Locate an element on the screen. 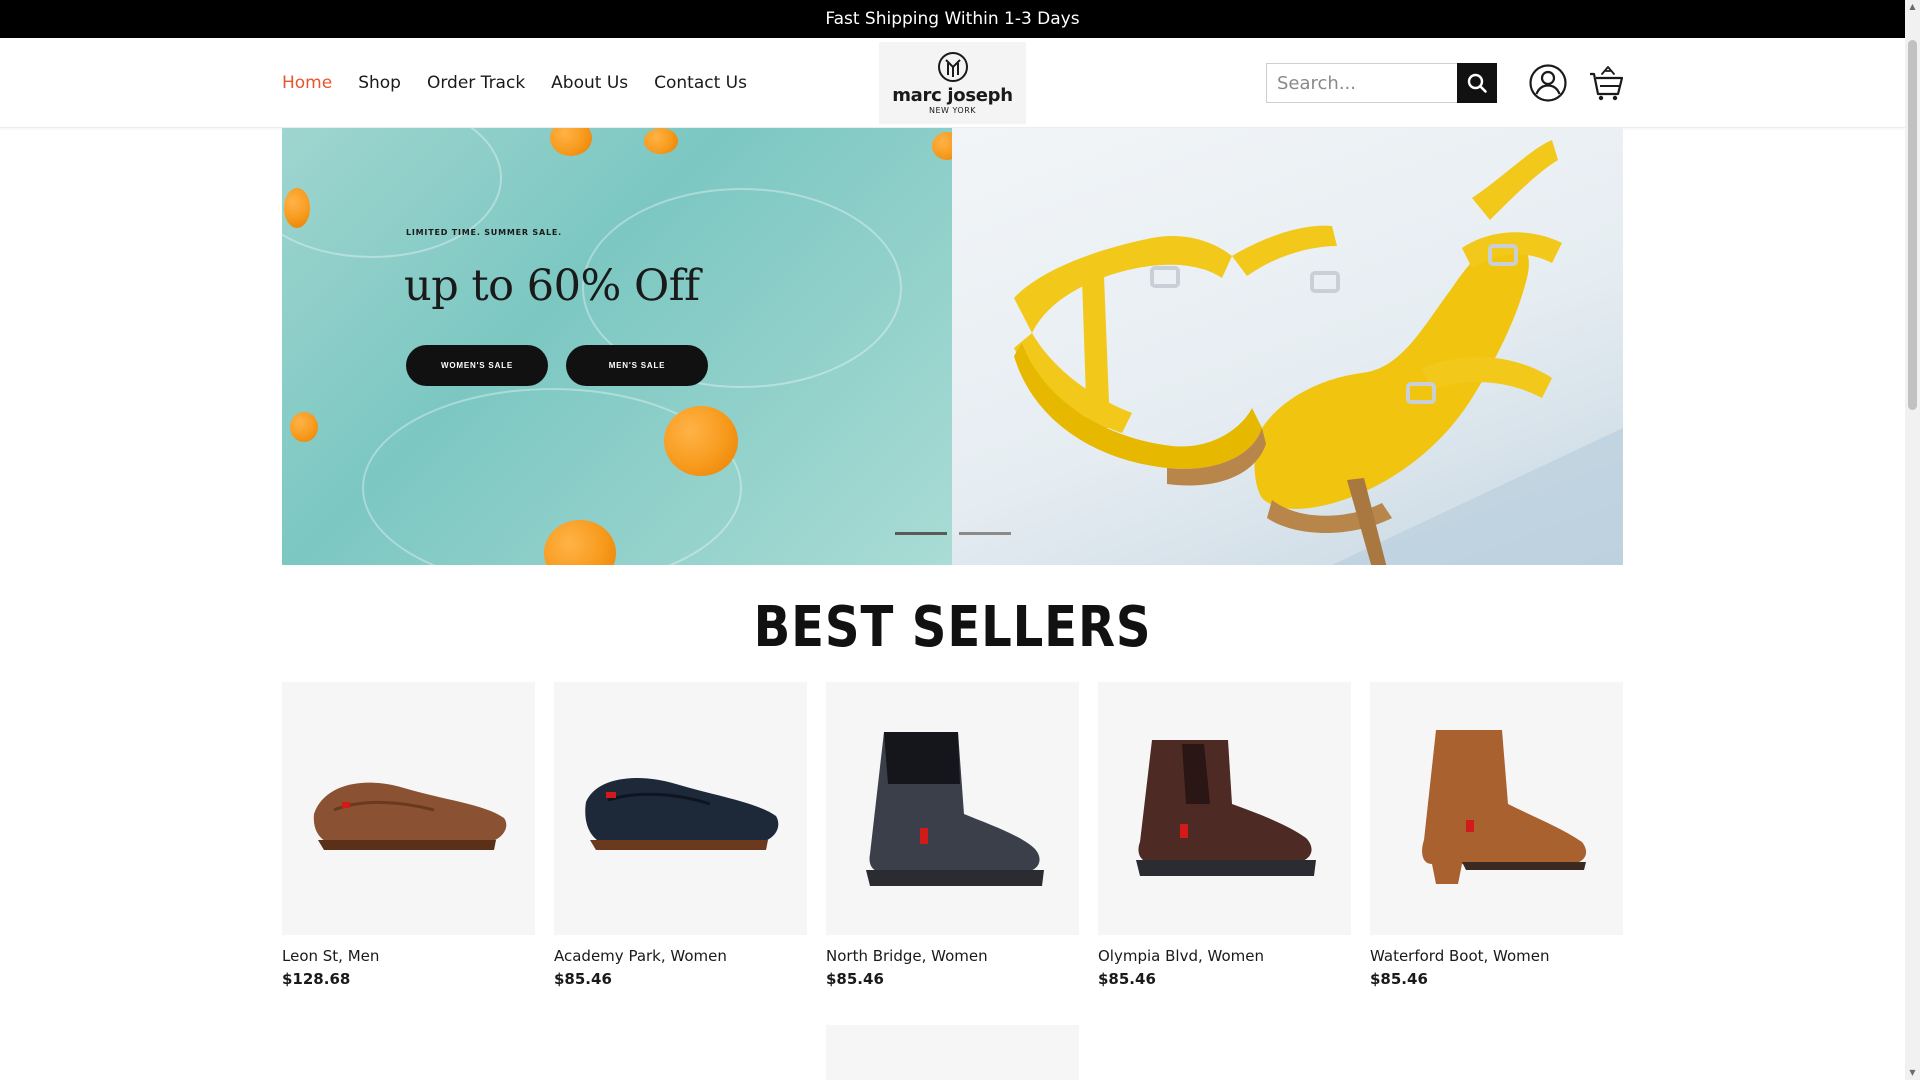 The image size is (1920, 1080). scroll-down-arrow-icon: ▼ is located at coordinates (1912, 1073).